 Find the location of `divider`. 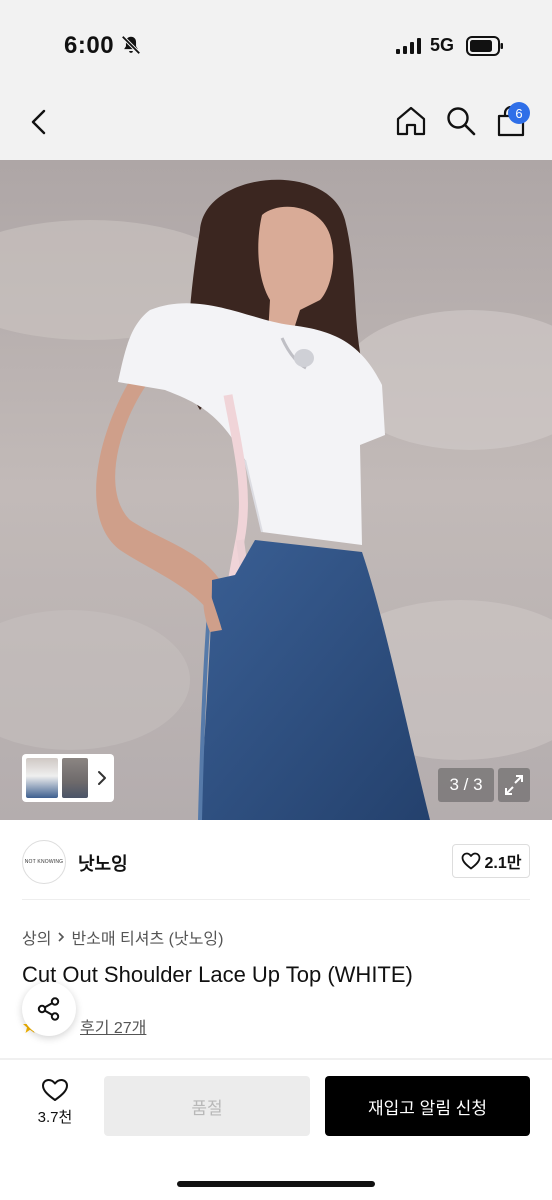

divider is located at coordinates (276, 899).